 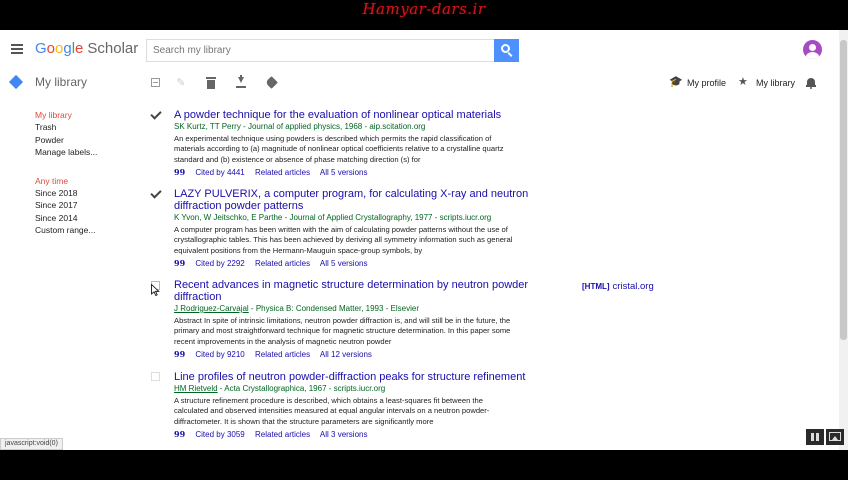 I want to click on watermark: Hamyar-dars.ir, so click(x=424, y=9).